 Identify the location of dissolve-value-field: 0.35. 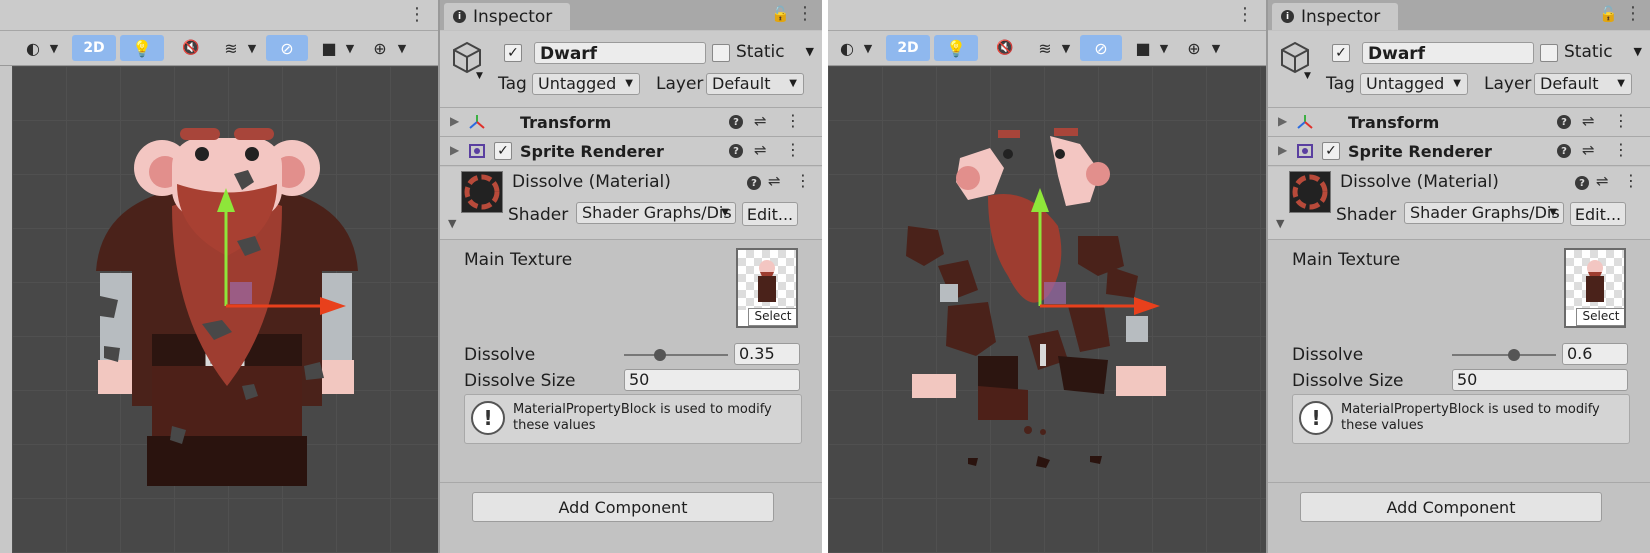
(767, 354).